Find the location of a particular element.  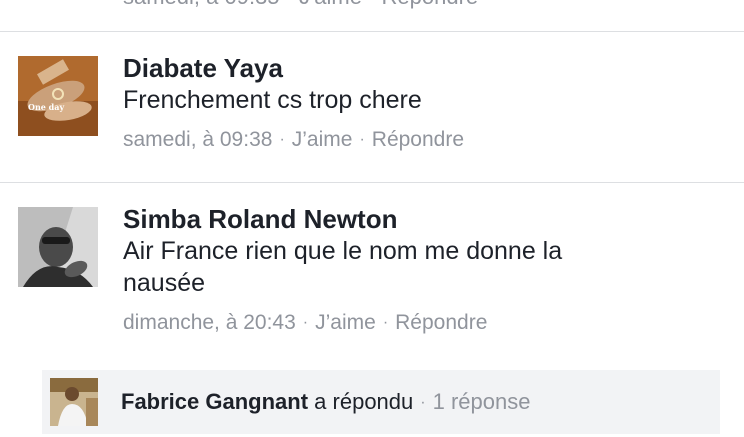

comment-author: Diabate Yaya is located at coordinates (423, 68).